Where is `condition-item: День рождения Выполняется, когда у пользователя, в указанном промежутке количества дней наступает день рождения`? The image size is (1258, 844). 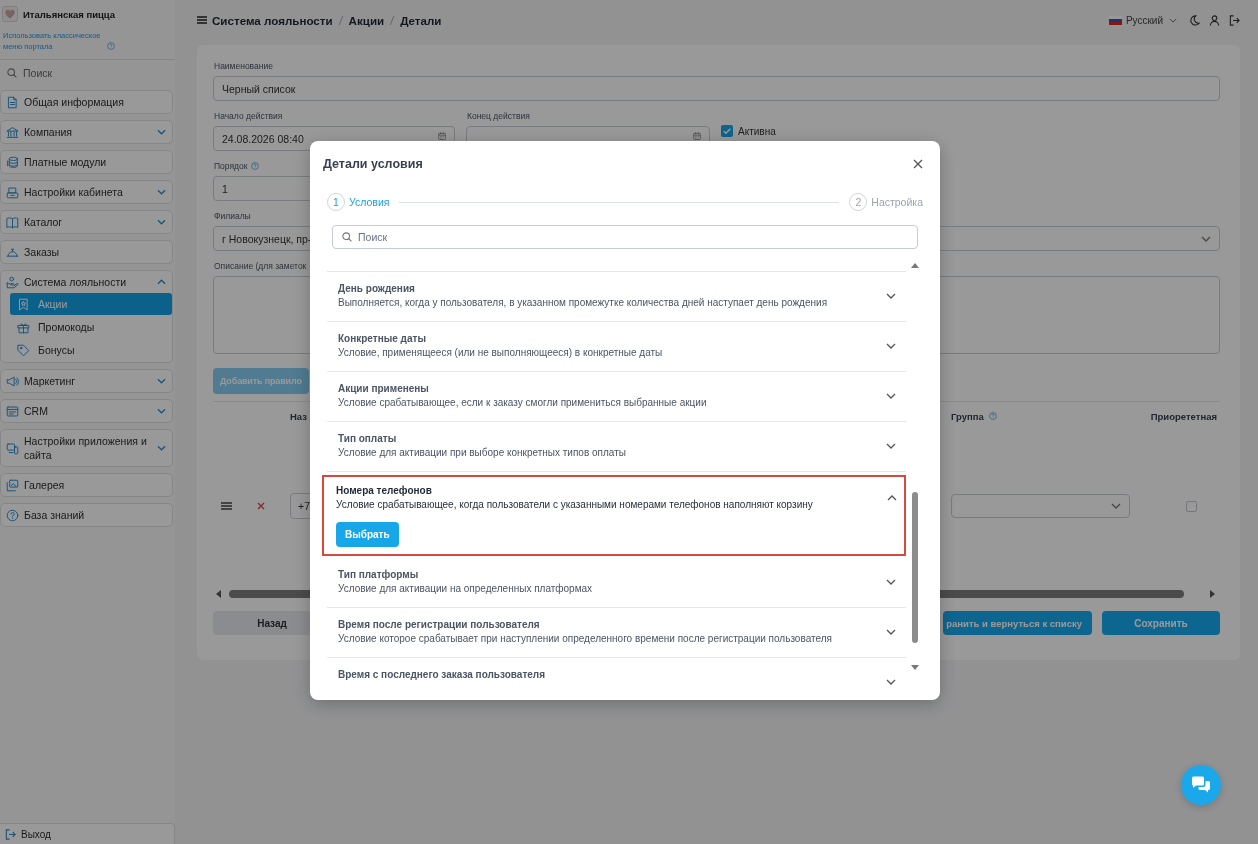
condition-item: День рождения Выполняется, когда у пользователя, в указанном промежутке количества дней наступает день рождения is located at coordinates (616, 296).